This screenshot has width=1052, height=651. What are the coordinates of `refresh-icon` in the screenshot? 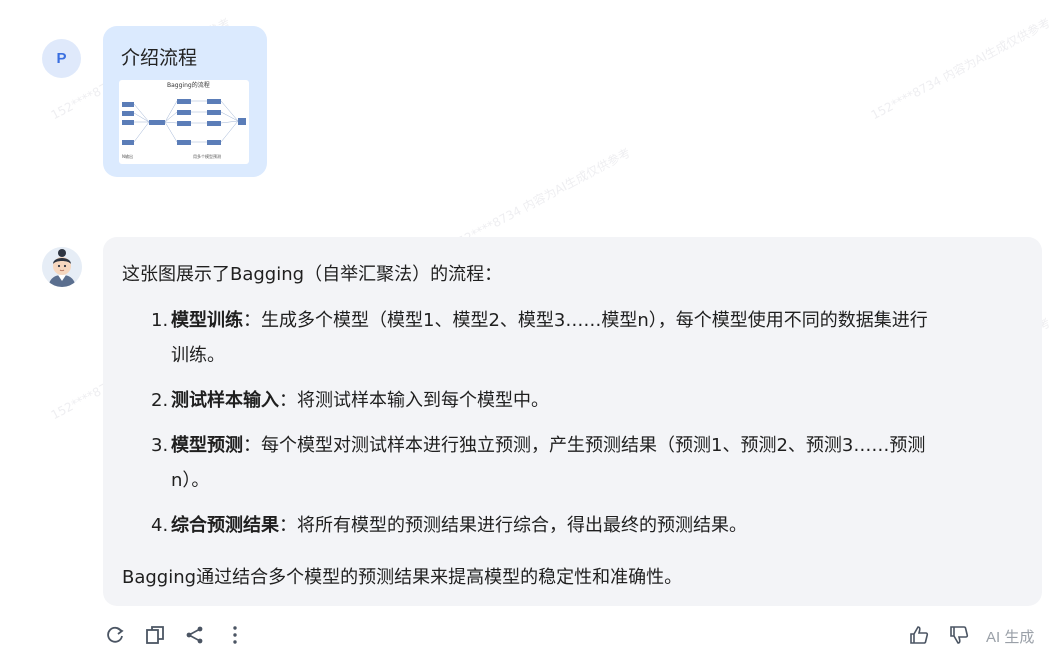 It's located at (115, 635).